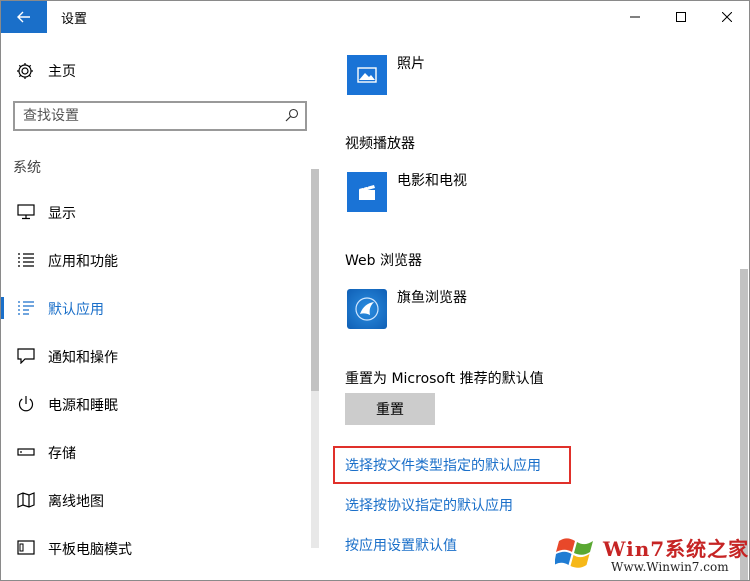  Describe the element at coordinates (2, 308) in the screenshot. I see `selection-indicator` at that location.